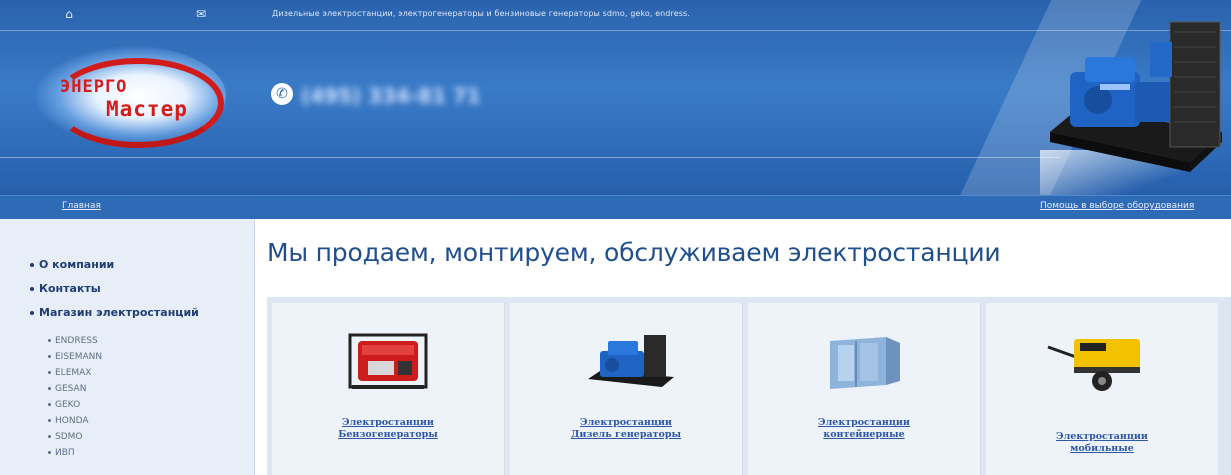 The width and height of the screenshot is (1231, 475). What do you see at coordinates (72, 264) in the screenshot?
I see `sidebar-item-about: О компании` at bounding box center [72, 264].